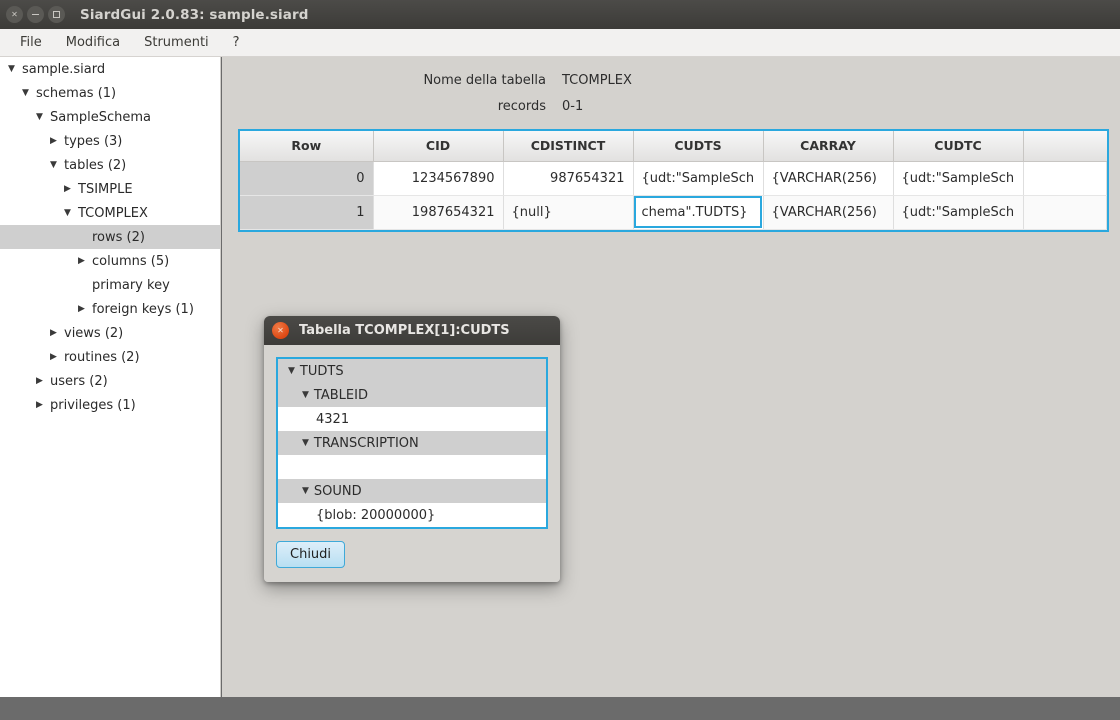 The height and width of the screenshot is (720, 1120). What do you see at coordinates (101, 117) in the screenshot?
I see `sidebar-item-label: SampleSchema` at bounding box center [101, 117].